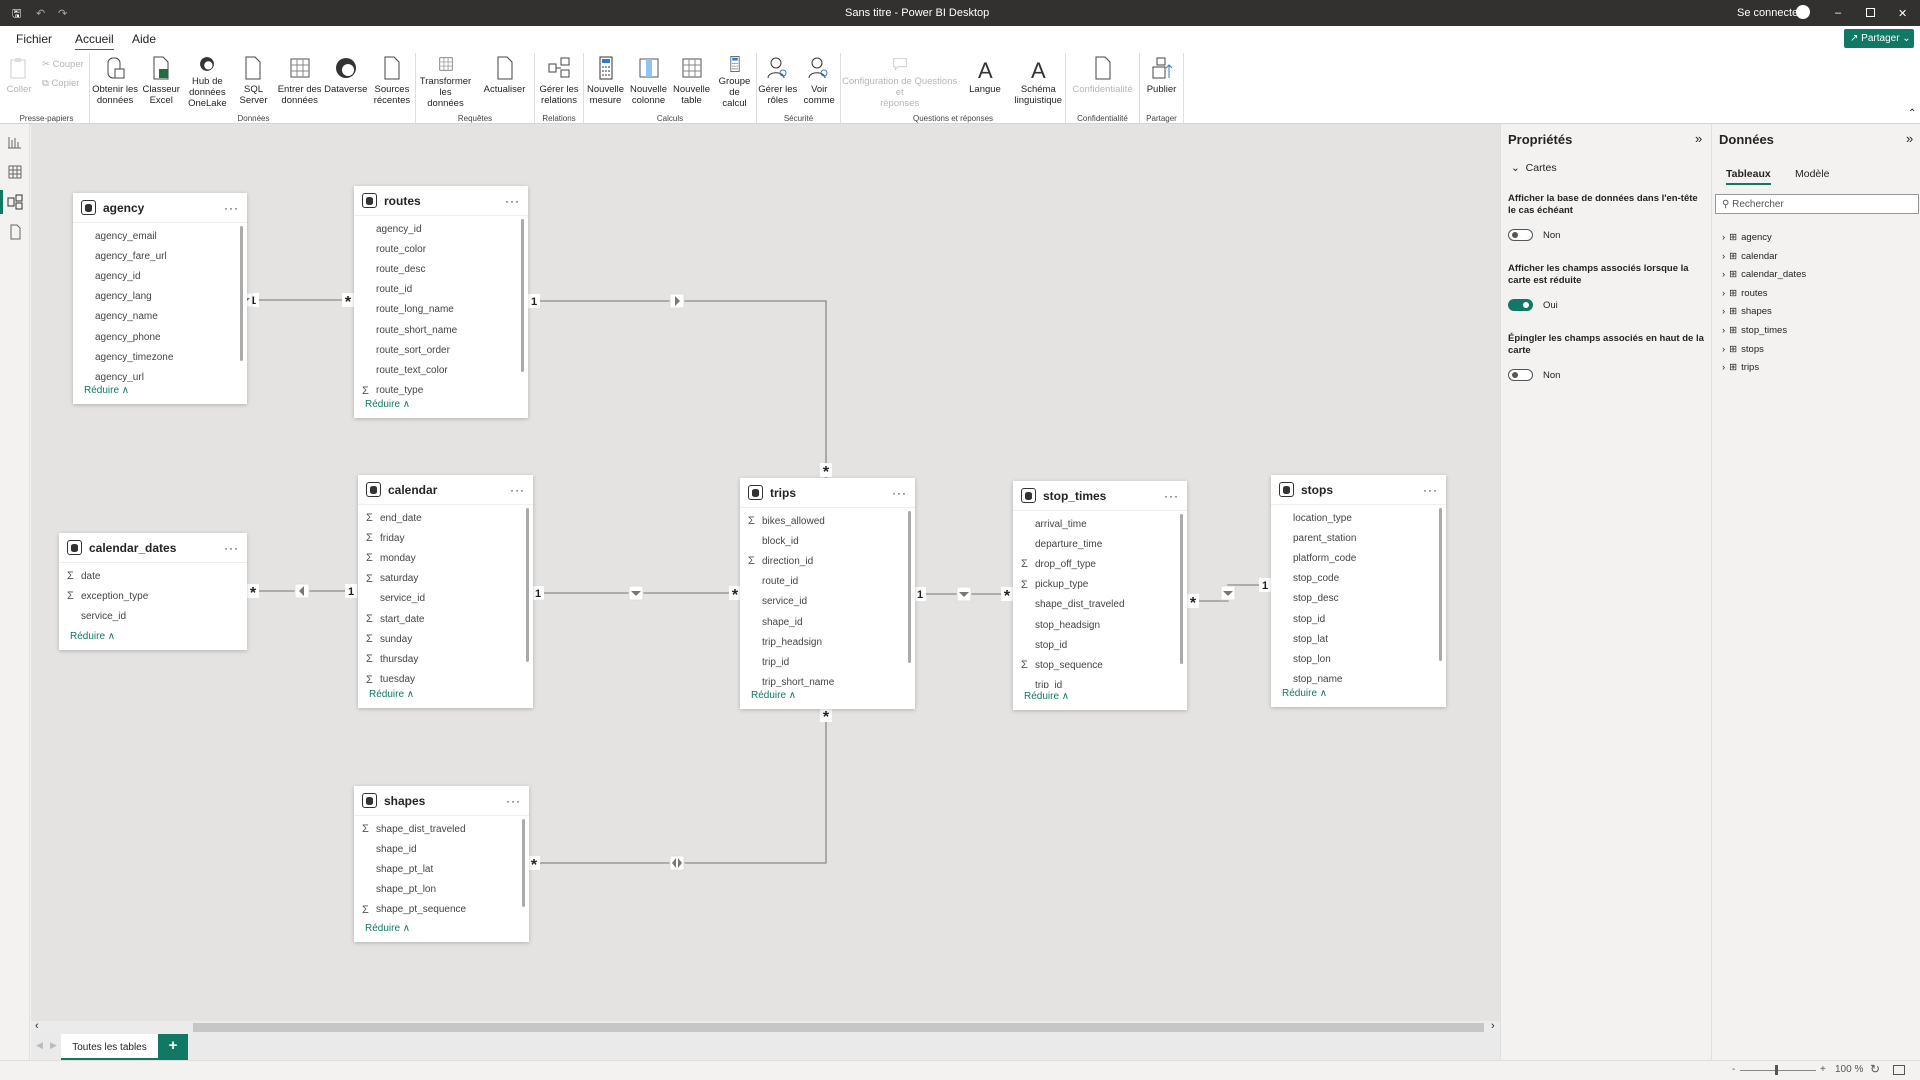 This screenshot has height=1080, width=1920. I want to click on field-item: agency_lang, so click(160, 297).